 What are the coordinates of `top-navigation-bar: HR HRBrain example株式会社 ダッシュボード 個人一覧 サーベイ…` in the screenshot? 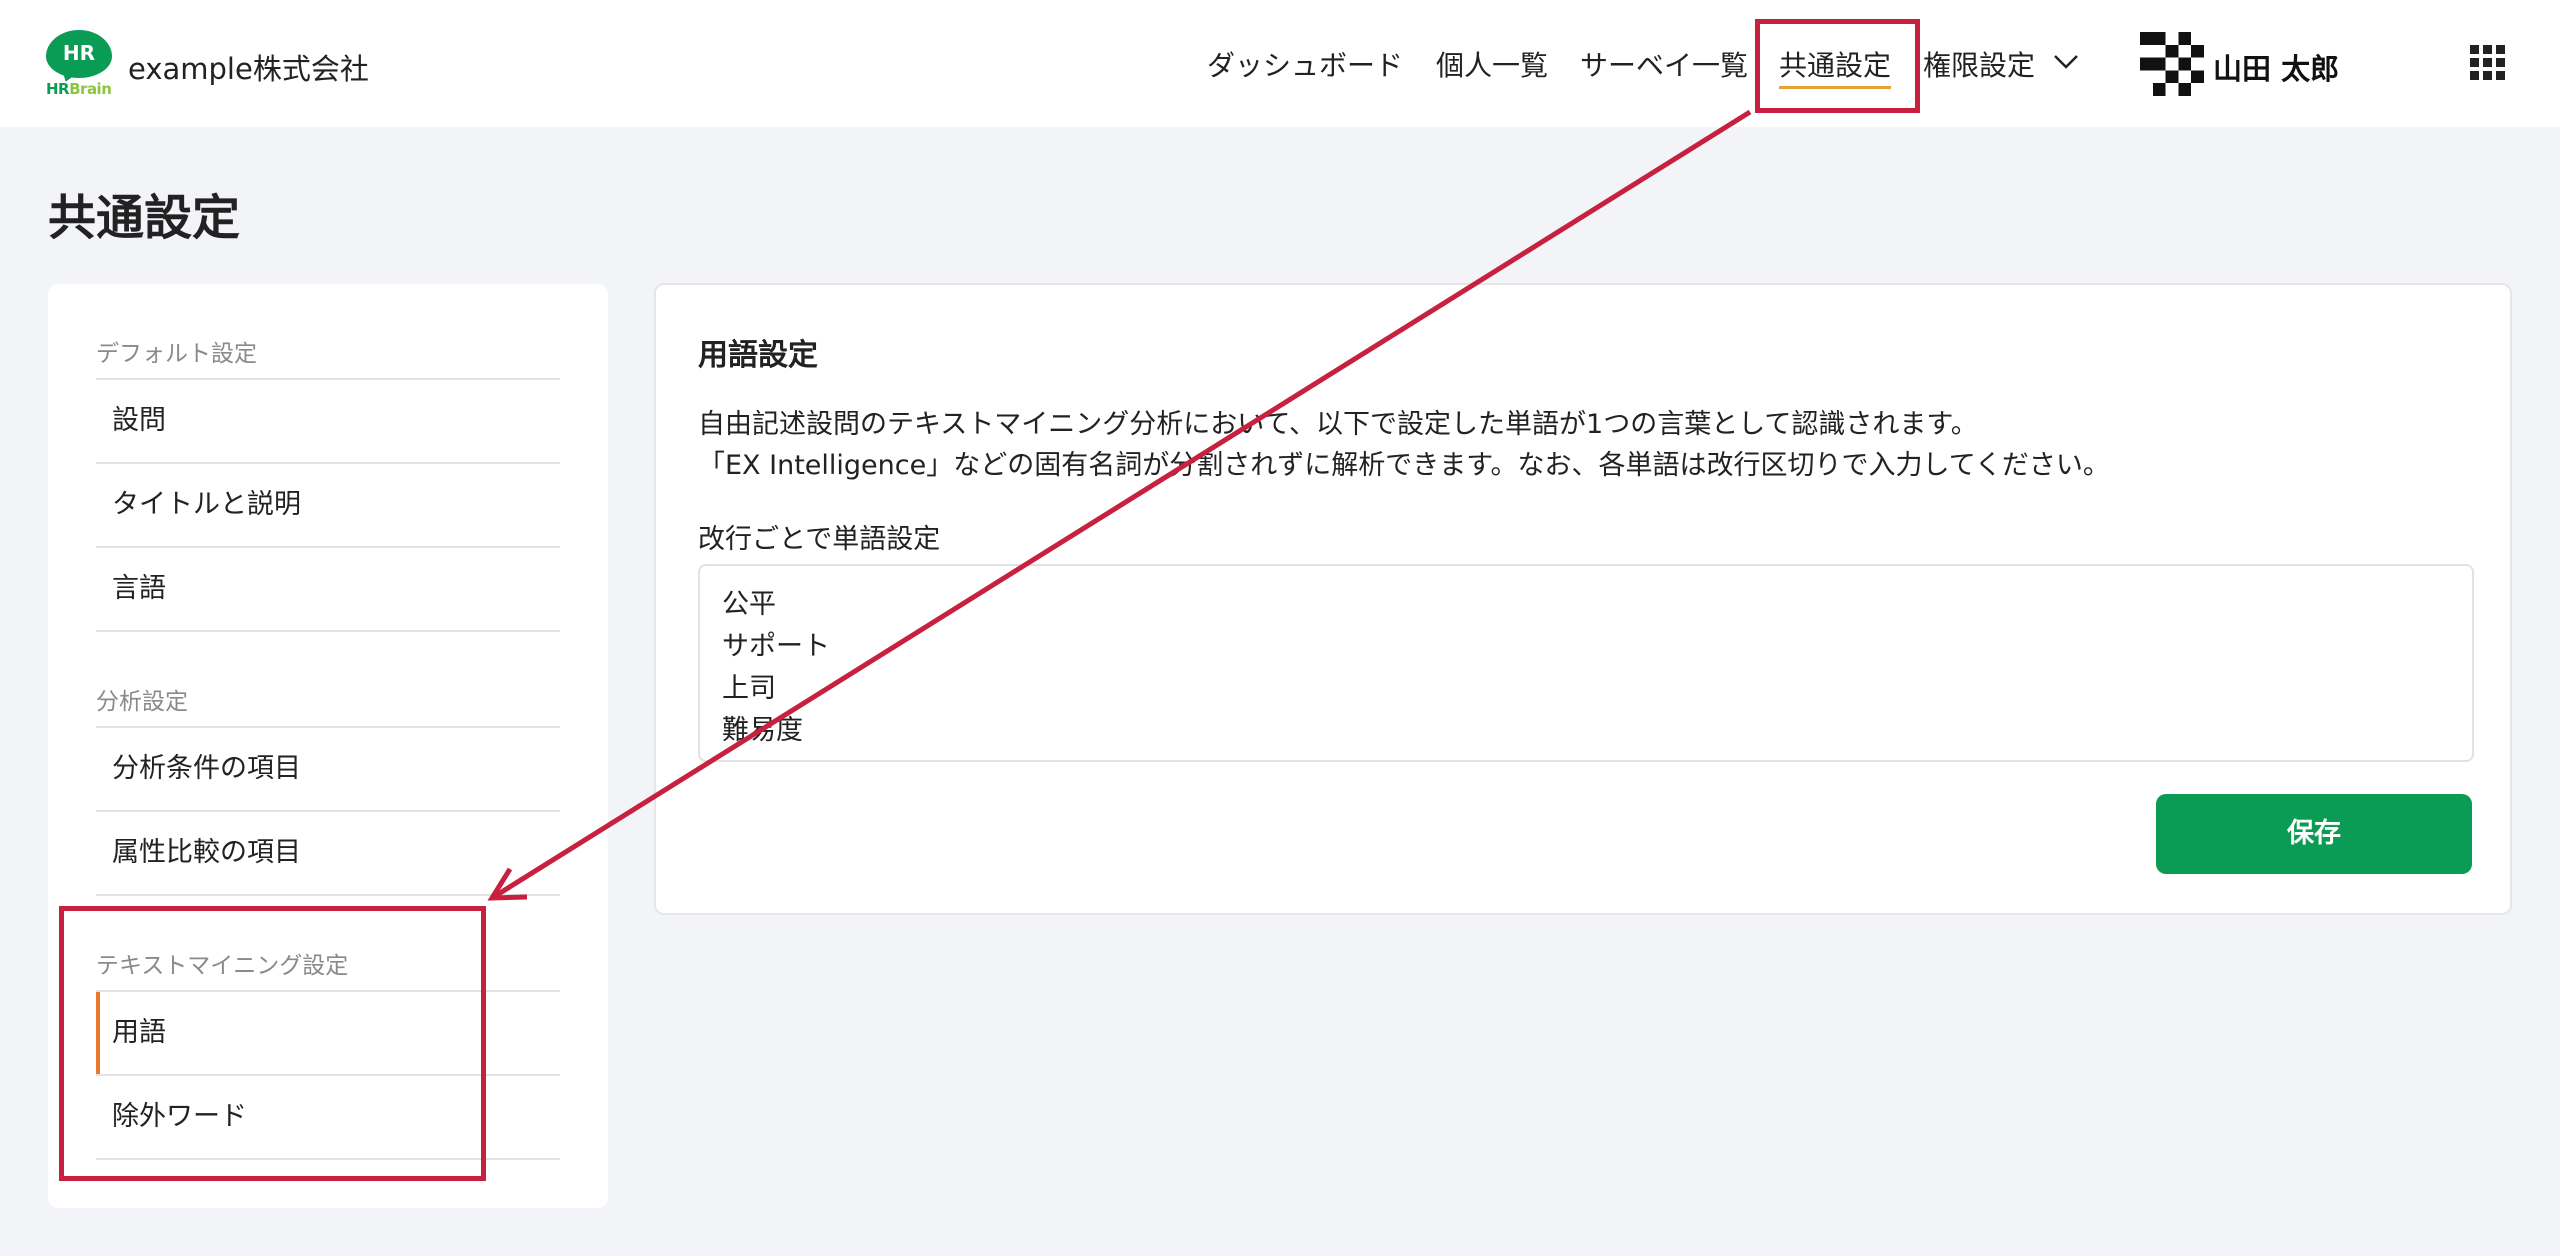 It's located at (1280, 63).